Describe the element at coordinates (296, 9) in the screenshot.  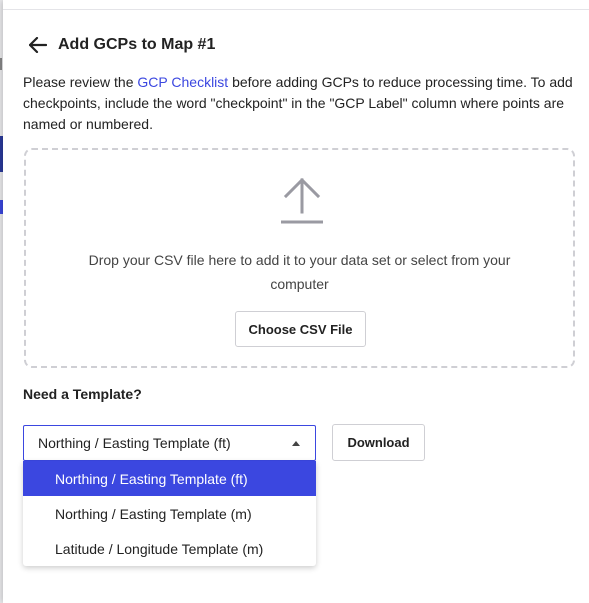
I see `divider` at that location.